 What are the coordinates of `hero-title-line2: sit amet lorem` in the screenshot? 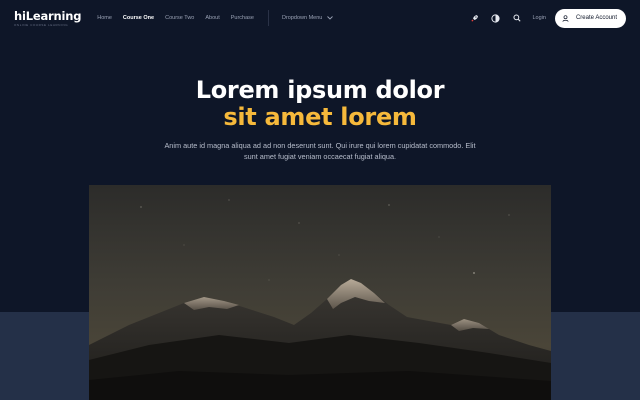 It's located at (320, 117).